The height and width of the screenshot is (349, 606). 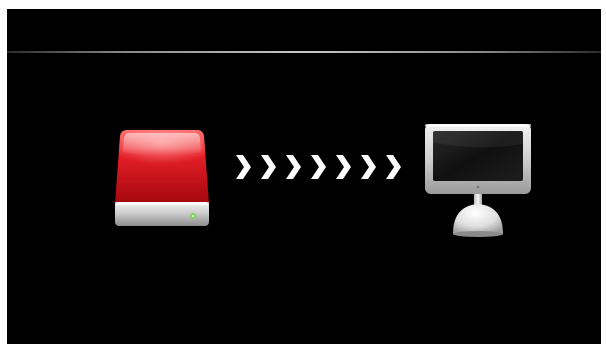 What do you see at coordinates (162, 178) in the screenshot?
I see `external-hard-drive-icon` at bounding box center [162, 178].